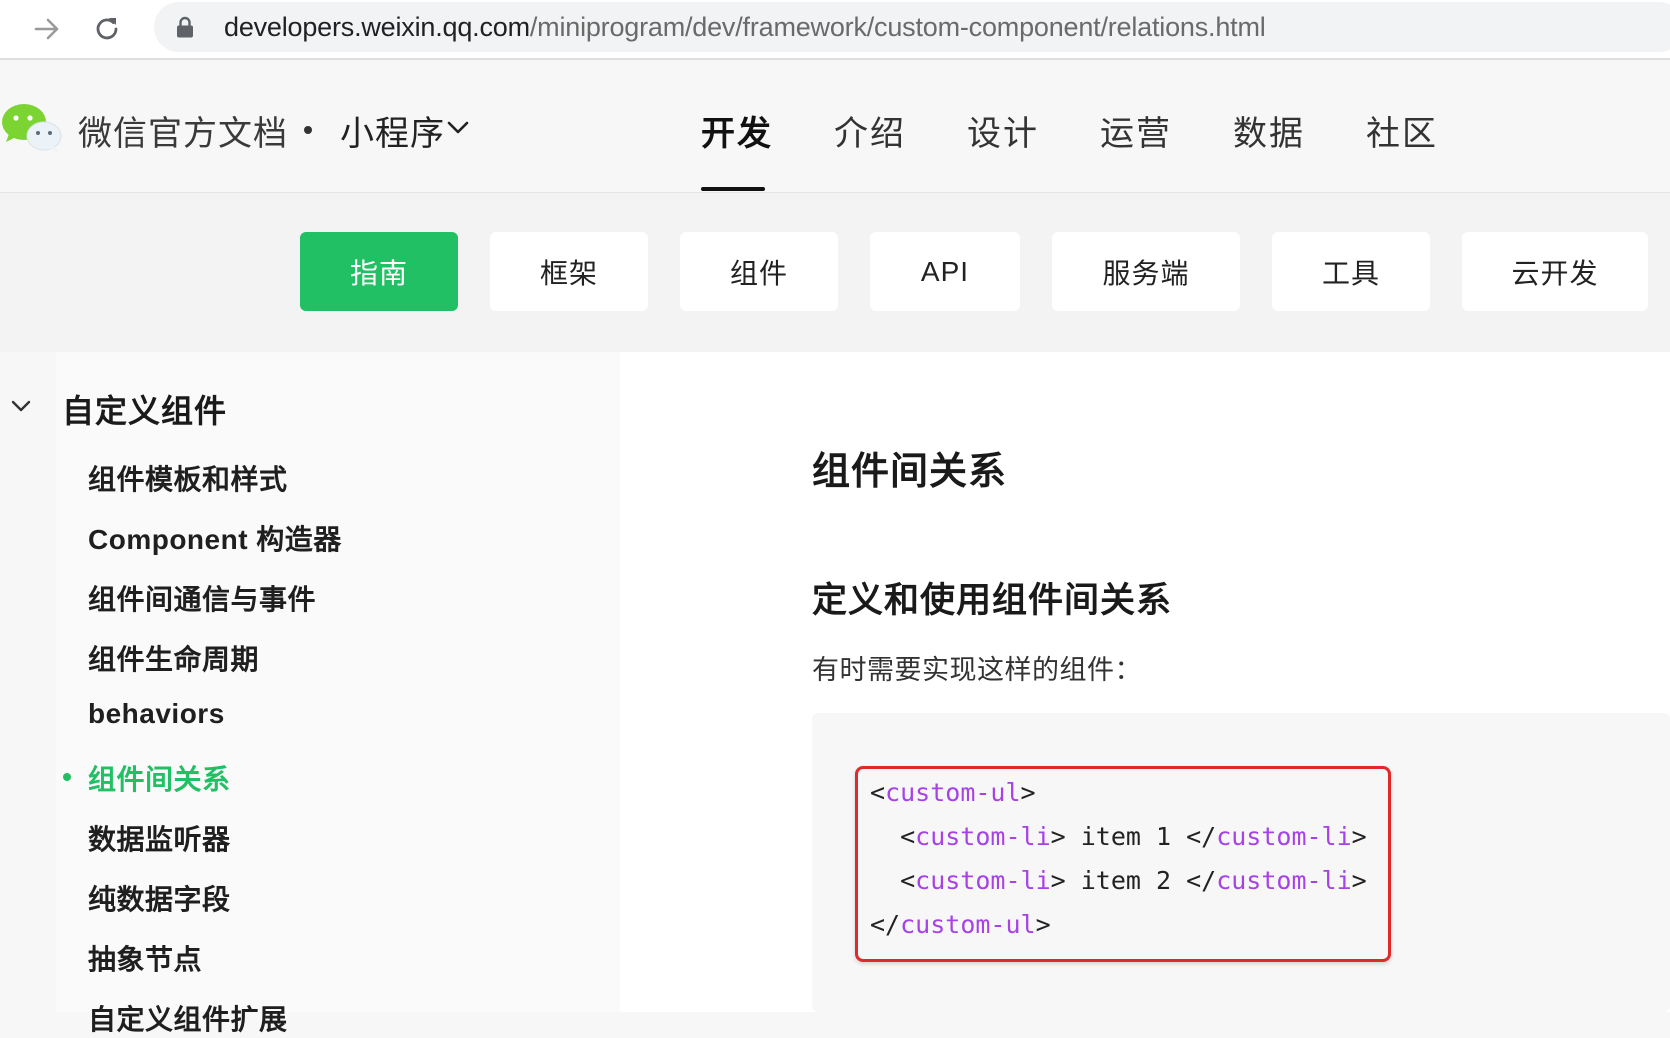  What do you see at coordinates (188, 1018) in the screenshot?
I see `sidebar-item: 自定义组件扩展` at bounding box center [188, 1018].